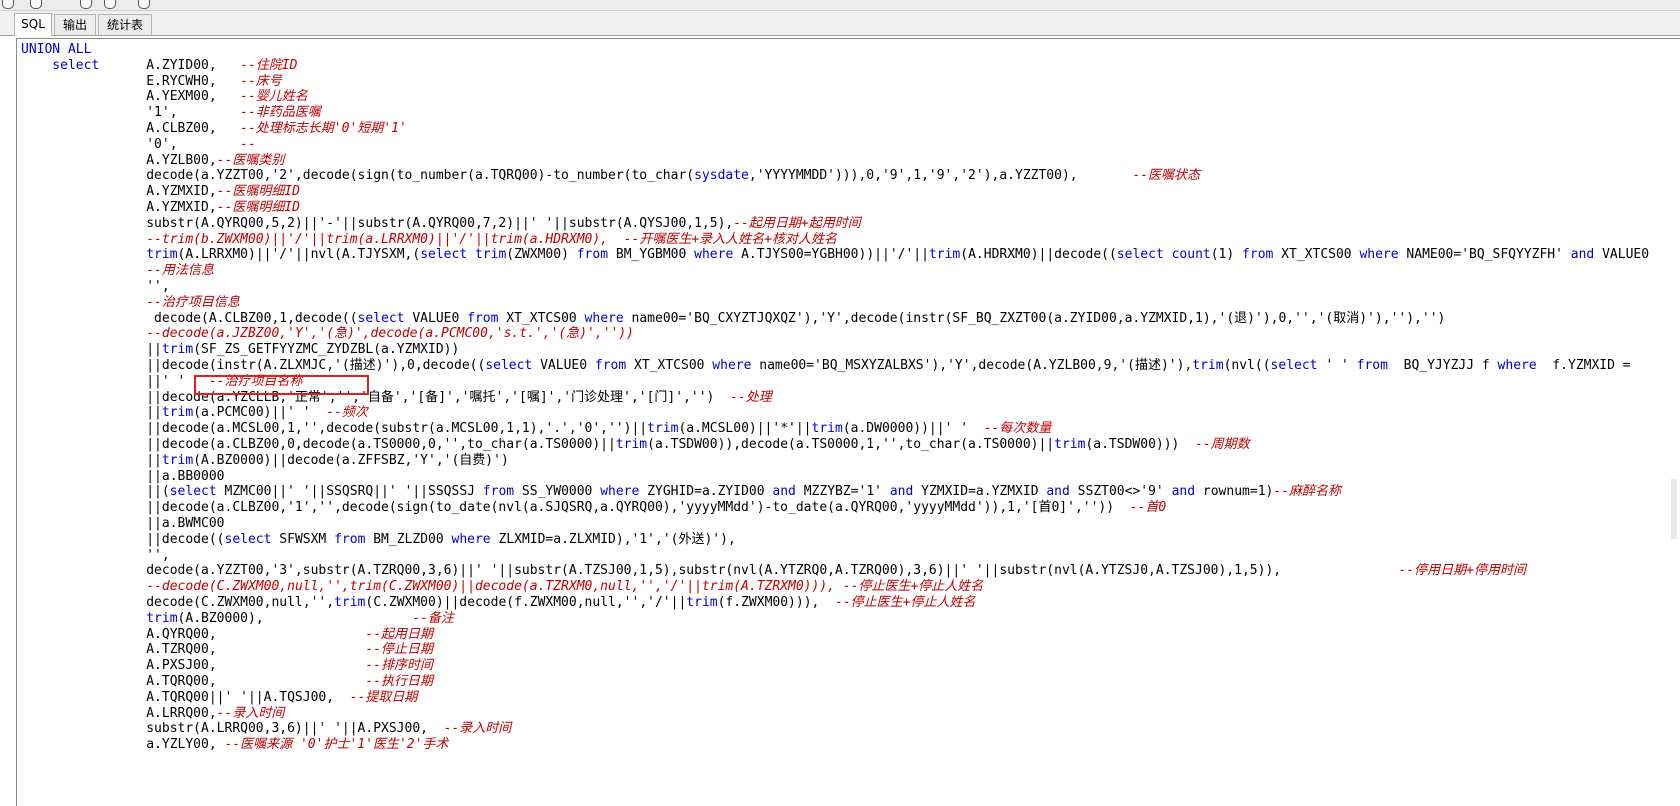 The height and width of the screenshot is (806, 1680). Describe the element at coordinates (323, 128) in the screenshot. I see `code-token: --处理标志长期'0'短期'1'` at that location.